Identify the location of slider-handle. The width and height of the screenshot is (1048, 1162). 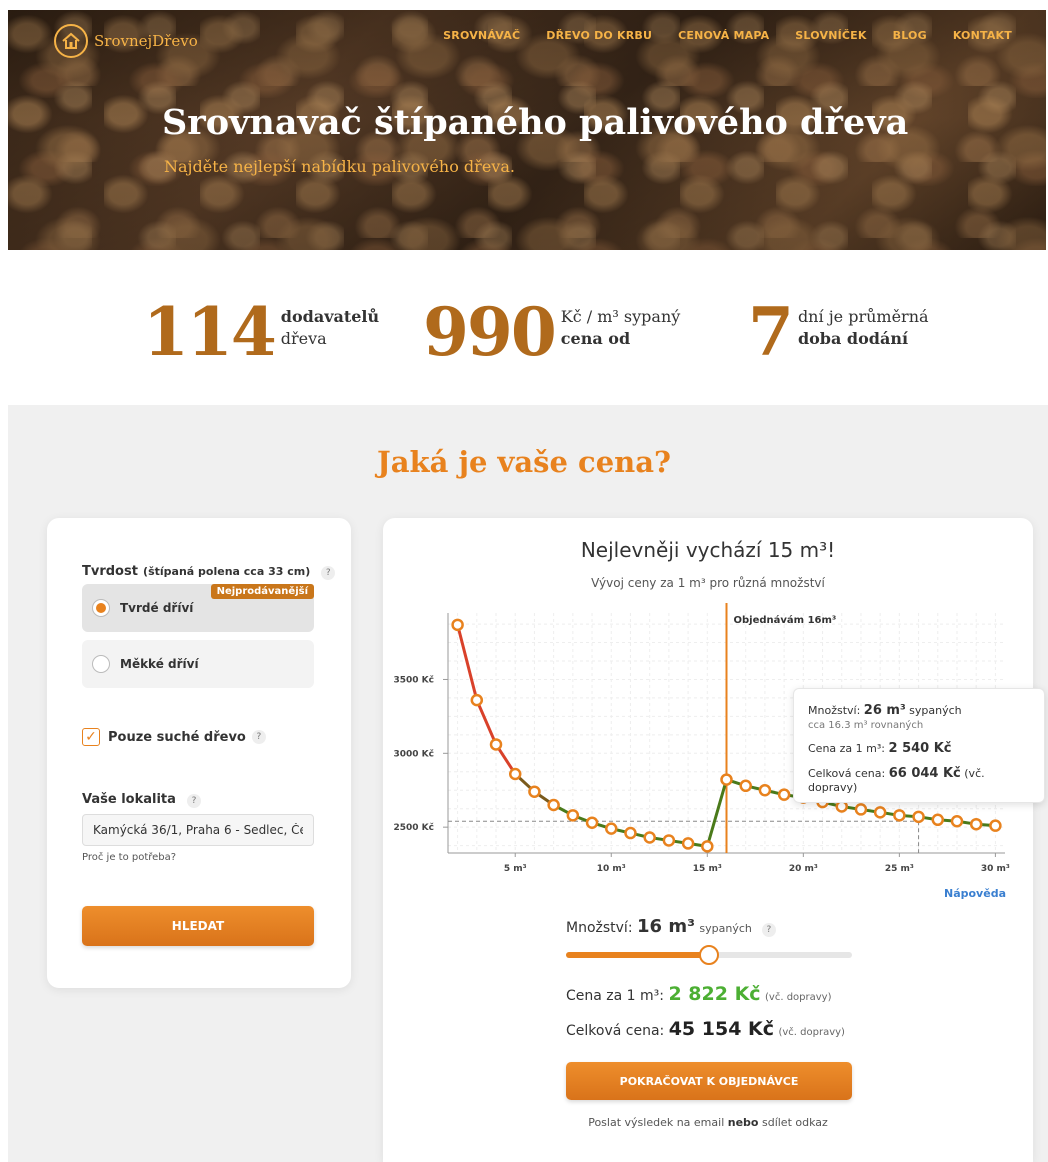
(709, 955).